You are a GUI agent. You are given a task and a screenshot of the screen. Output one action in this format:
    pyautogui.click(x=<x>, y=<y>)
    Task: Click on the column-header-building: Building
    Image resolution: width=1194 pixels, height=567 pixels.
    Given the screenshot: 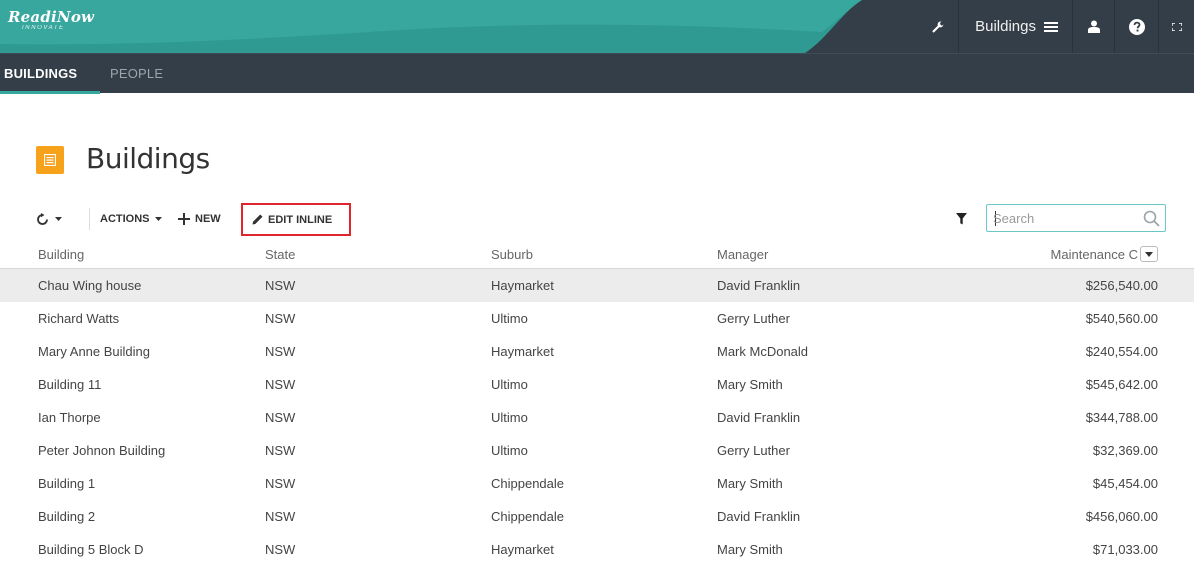 What is the action you would take?
    pyautogui.click(x=61, y=254)
    